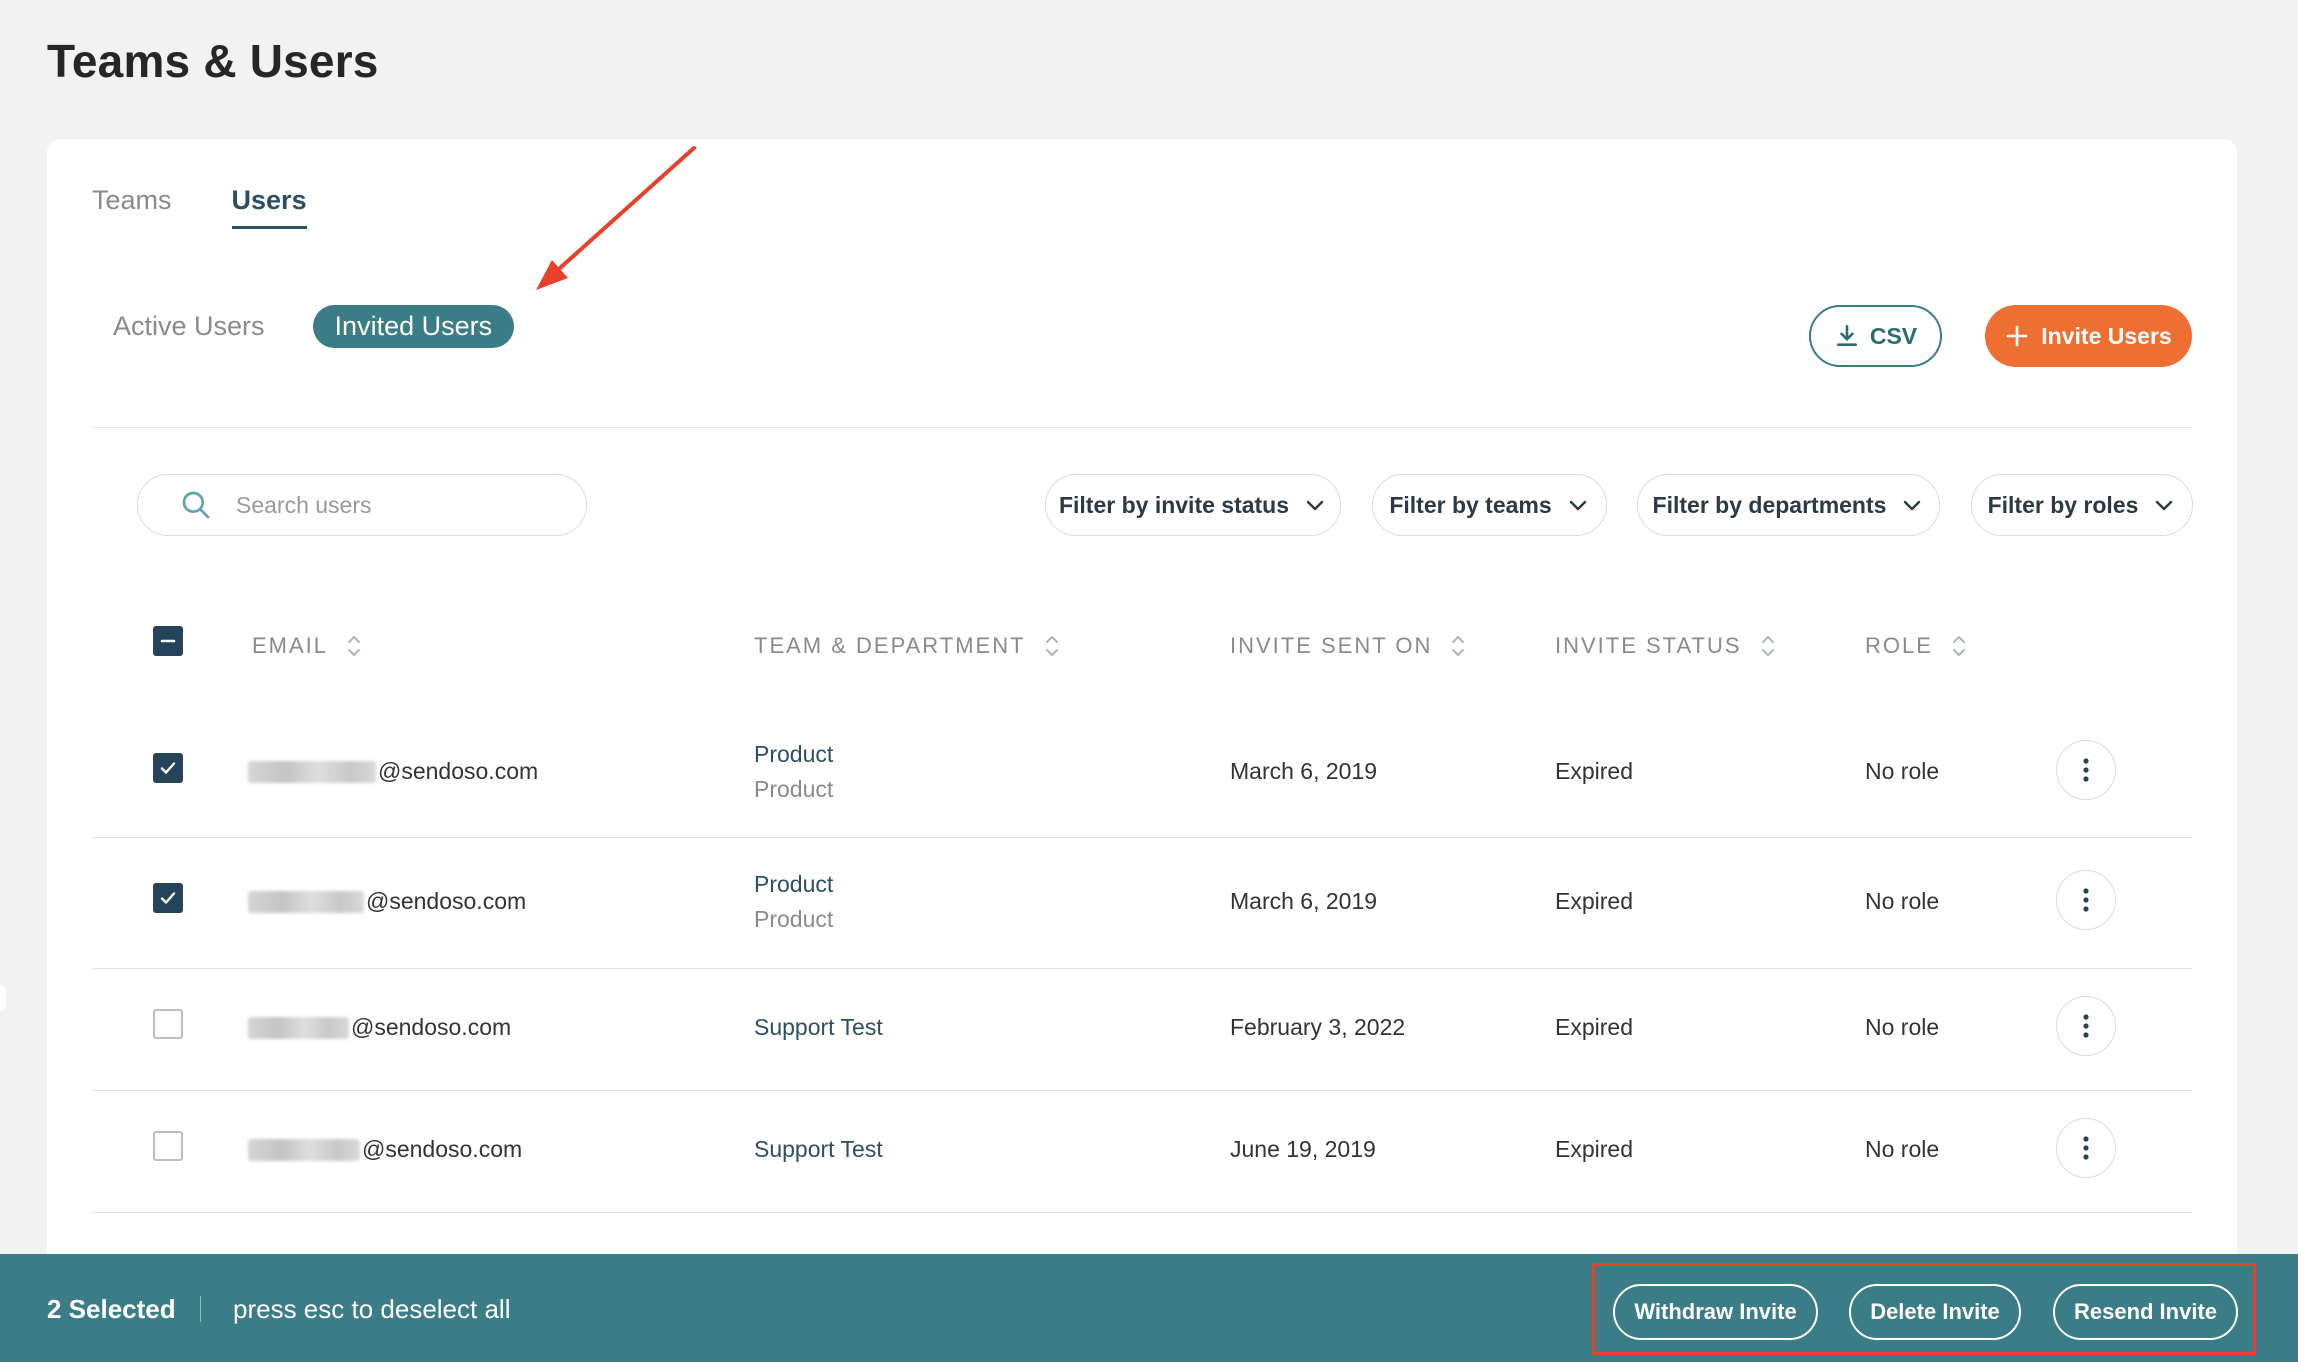 This screenshot has width=2298, height=1362. Describe the element at coordinates (269, 207) in the screenshot. I see `tab-users: Users` at that location.